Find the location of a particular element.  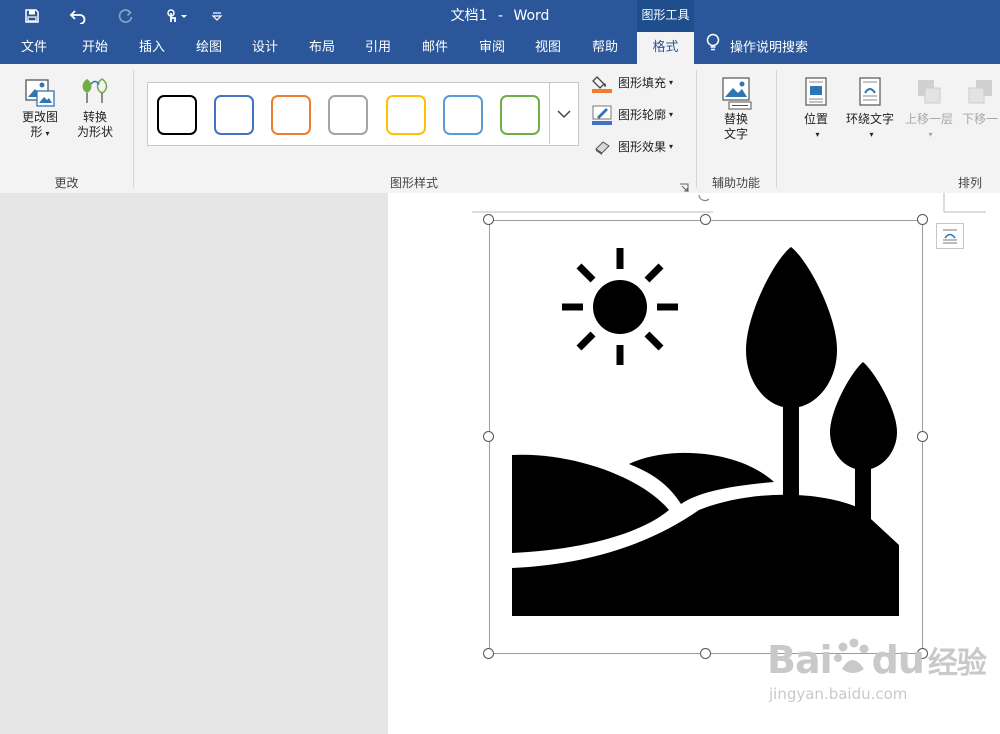

position-icon is located at coordinates (816, 94).